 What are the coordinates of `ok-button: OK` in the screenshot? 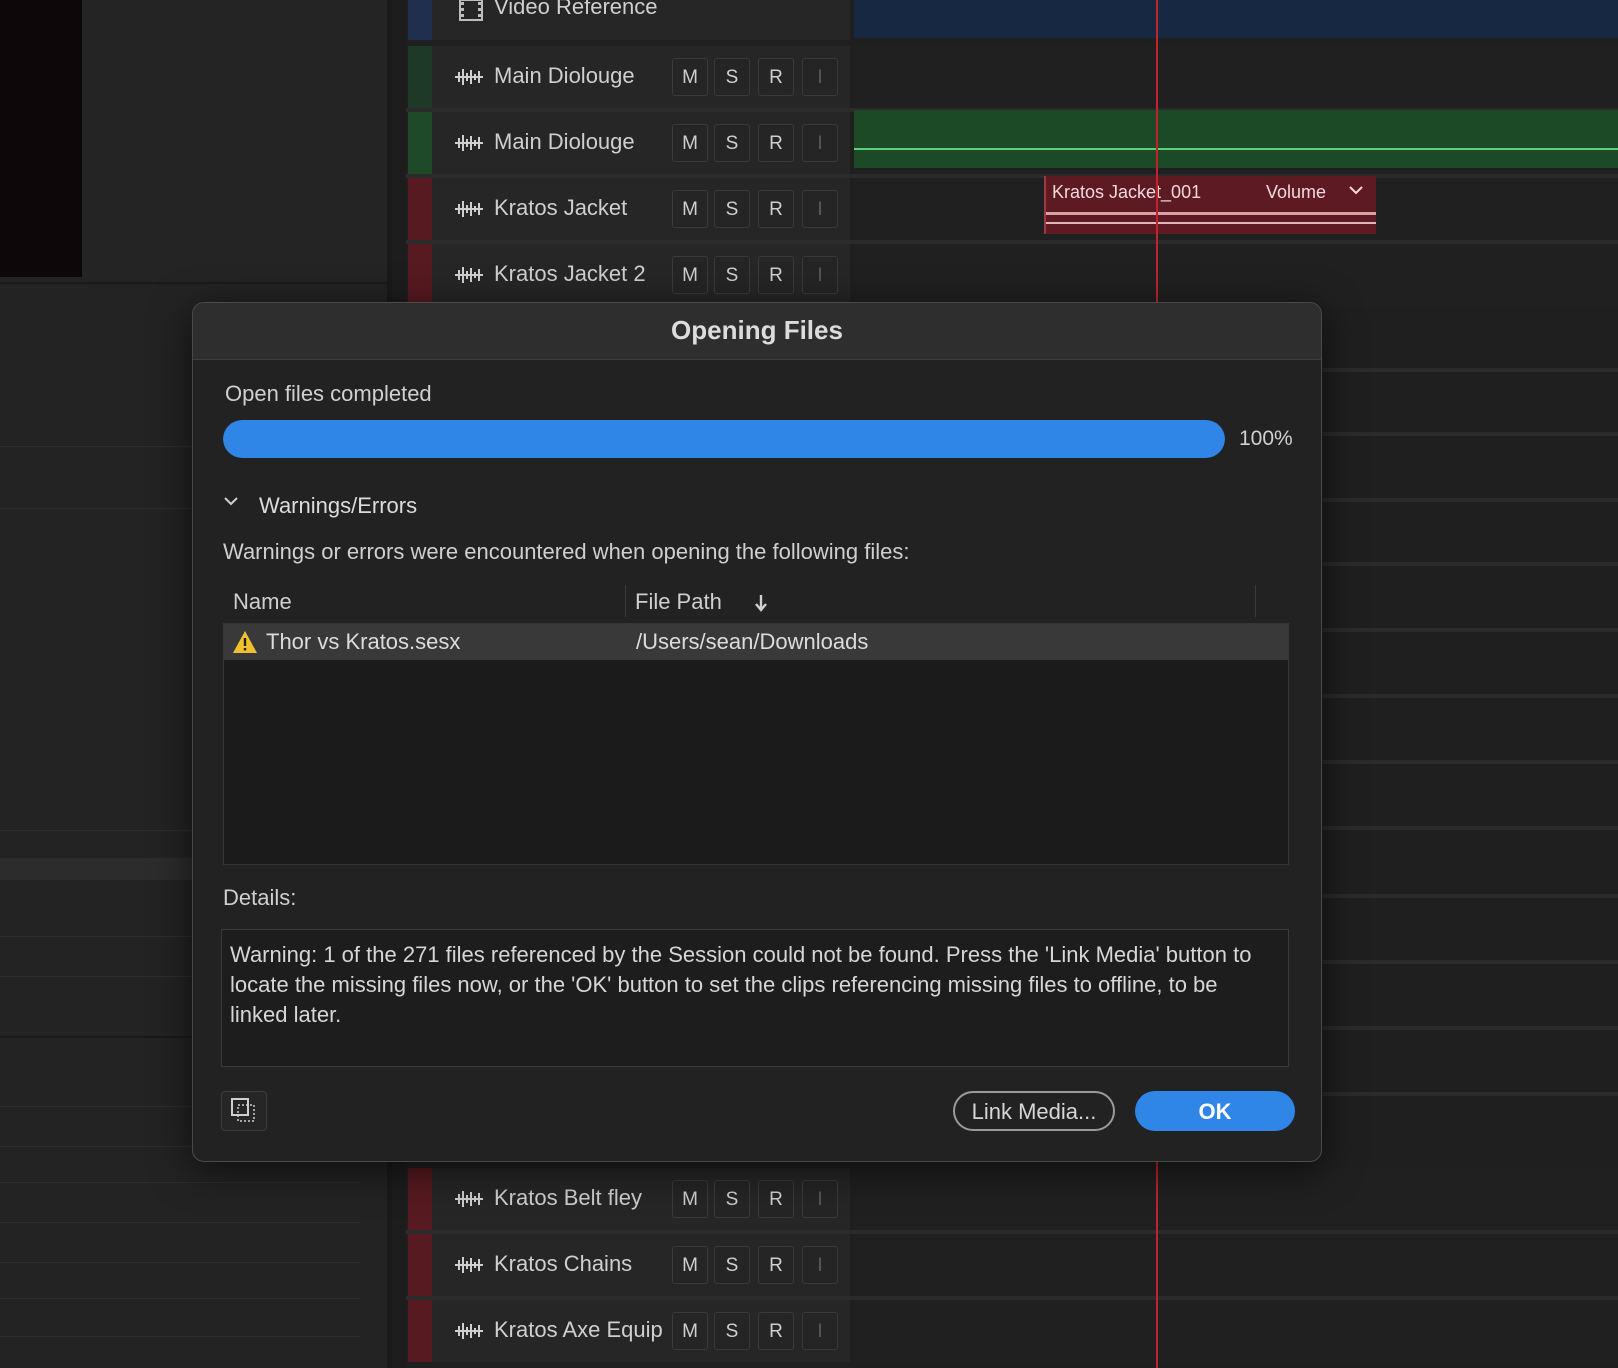 It's located at (1215, 1111).